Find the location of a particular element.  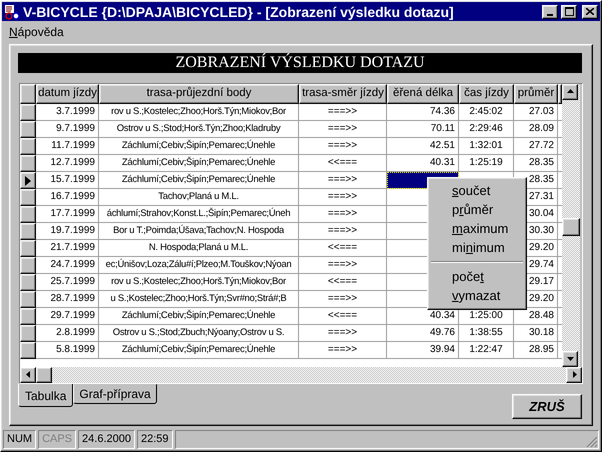

table-cell: 15.7.1999 is located at coordinates (67, 180).